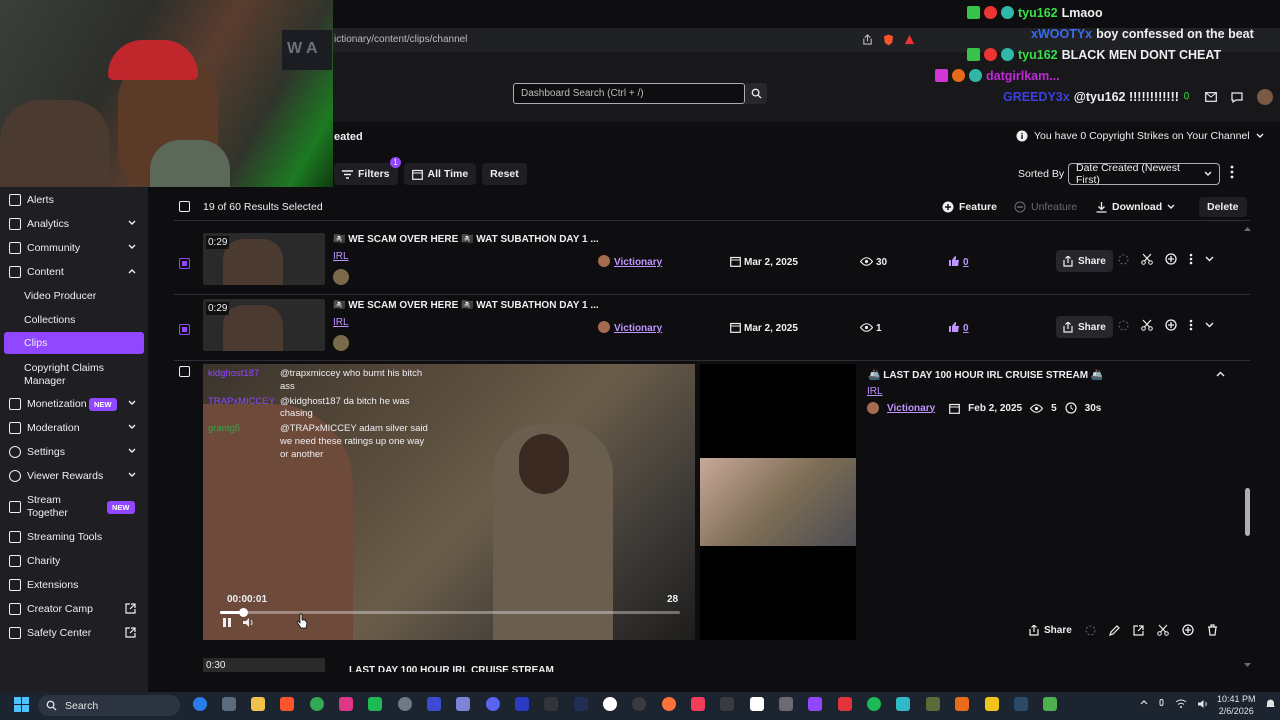 This screenshot has width=1280, height=720. Describe the element at coordinates (985, 375) in the screenshot. I see `expanded-clip-title: 🚢 LAST DAY 100 HOUR IRL CRUISE STREAM 🚢` at that location.